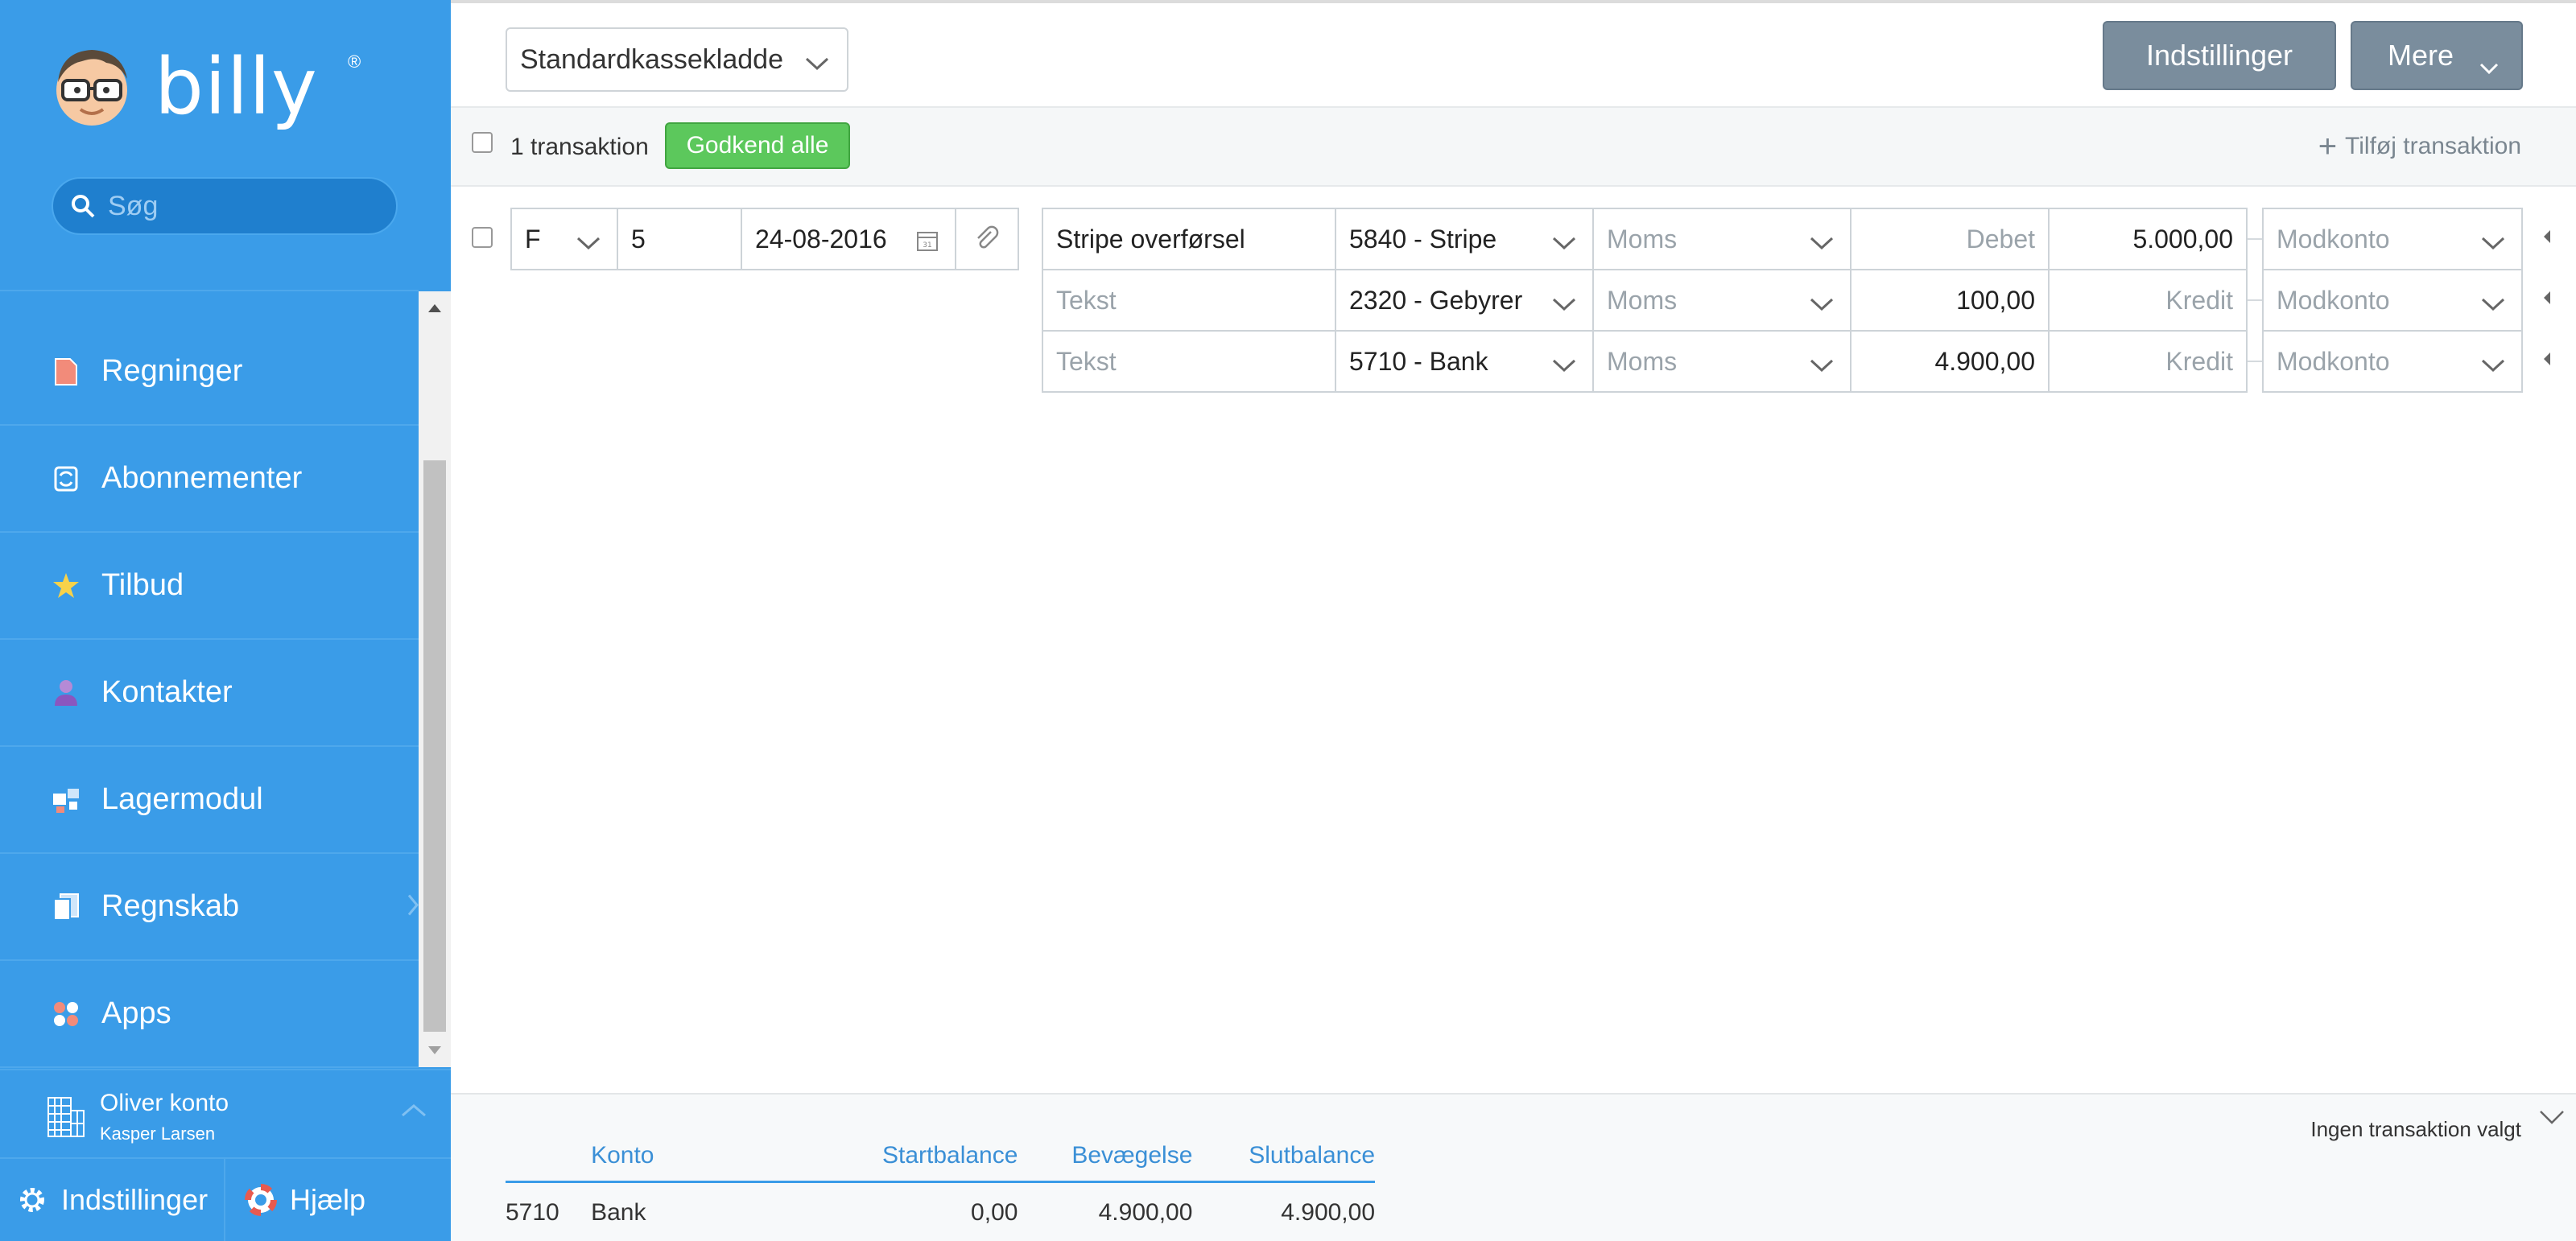 This screenshot has height=1241, width=2576. What do you see at coordinates (112, 1200) in the screenshot?
I see `sidebar-settings-button: Indstillinger` at bounding box center [112, 1200].